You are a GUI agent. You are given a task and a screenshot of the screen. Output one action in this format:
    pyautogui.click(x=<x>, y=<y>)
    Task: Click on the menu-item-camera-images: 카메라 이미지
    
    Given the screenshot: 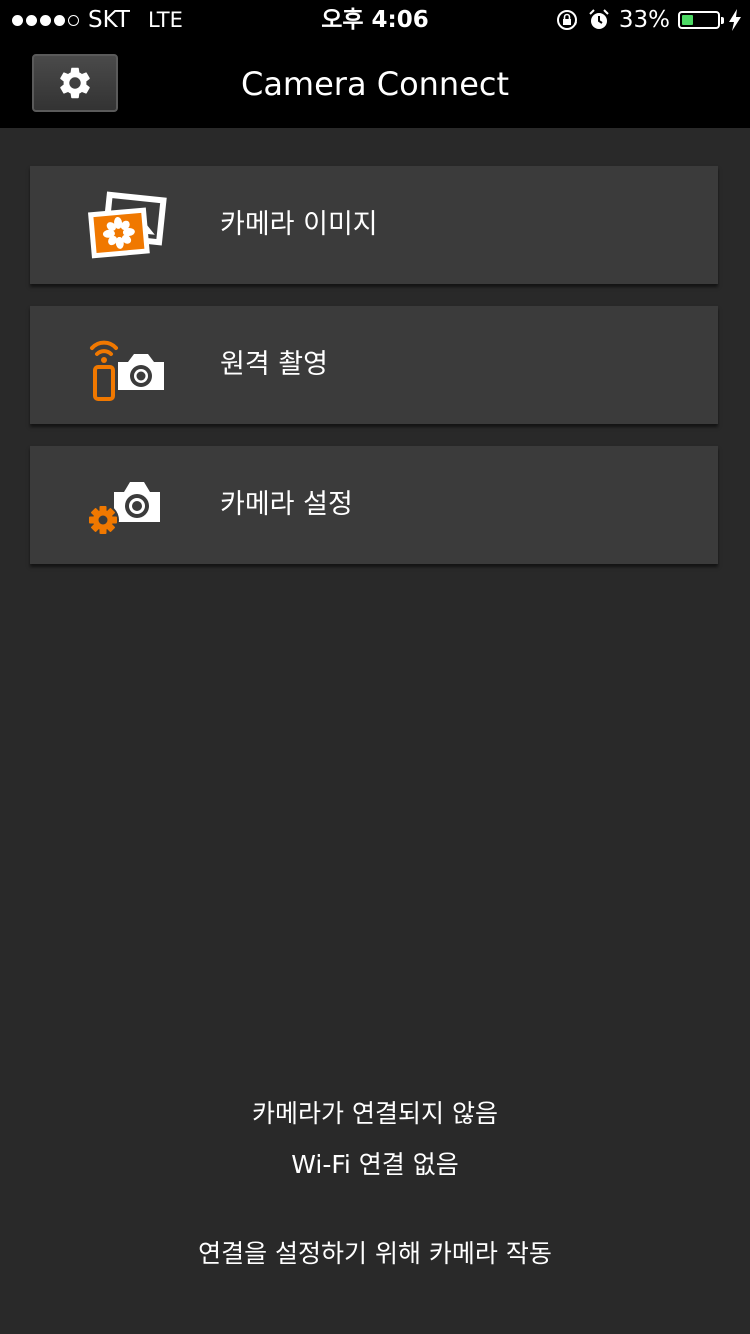 What is the action you would take?
    pyautogui.click(x=374, y=225)
    